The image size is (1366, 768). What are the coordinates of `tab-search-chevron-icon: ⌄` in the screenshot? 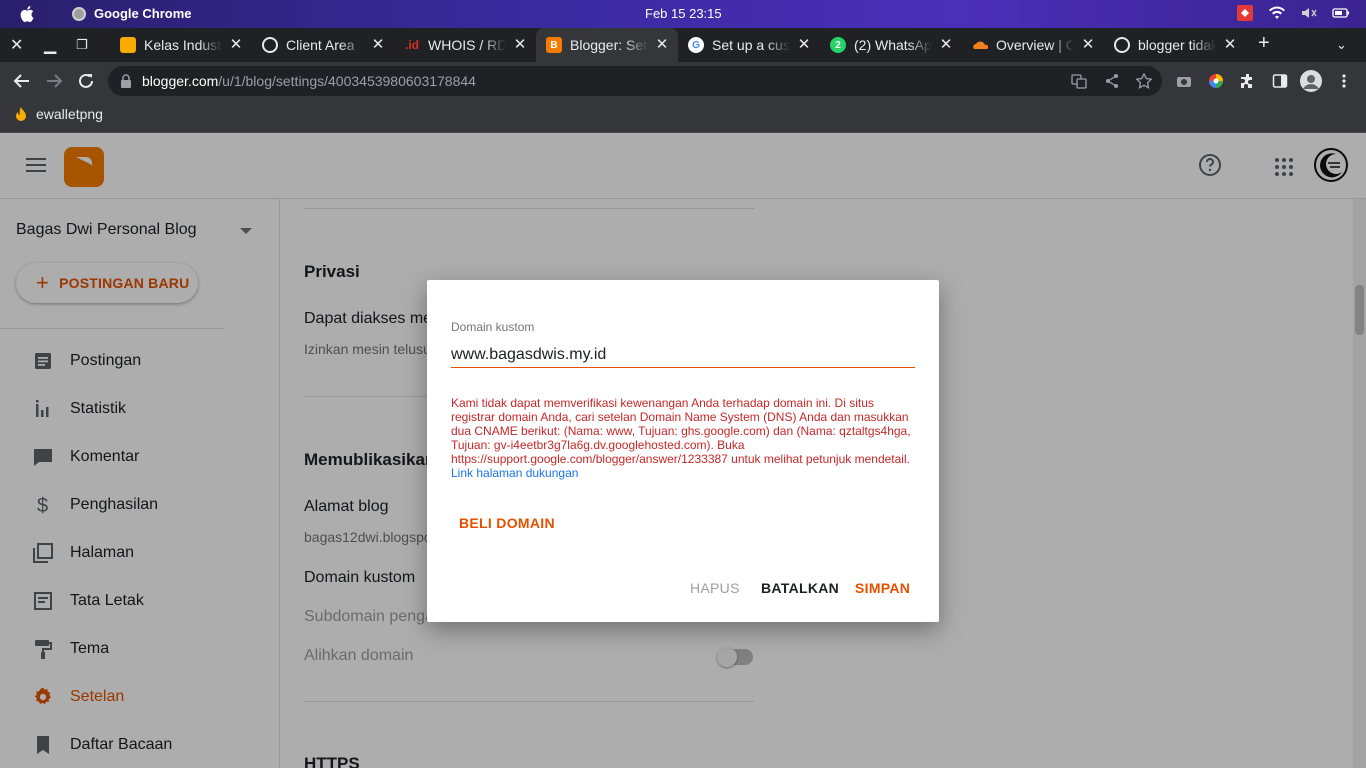 It's located at (1341, 45).